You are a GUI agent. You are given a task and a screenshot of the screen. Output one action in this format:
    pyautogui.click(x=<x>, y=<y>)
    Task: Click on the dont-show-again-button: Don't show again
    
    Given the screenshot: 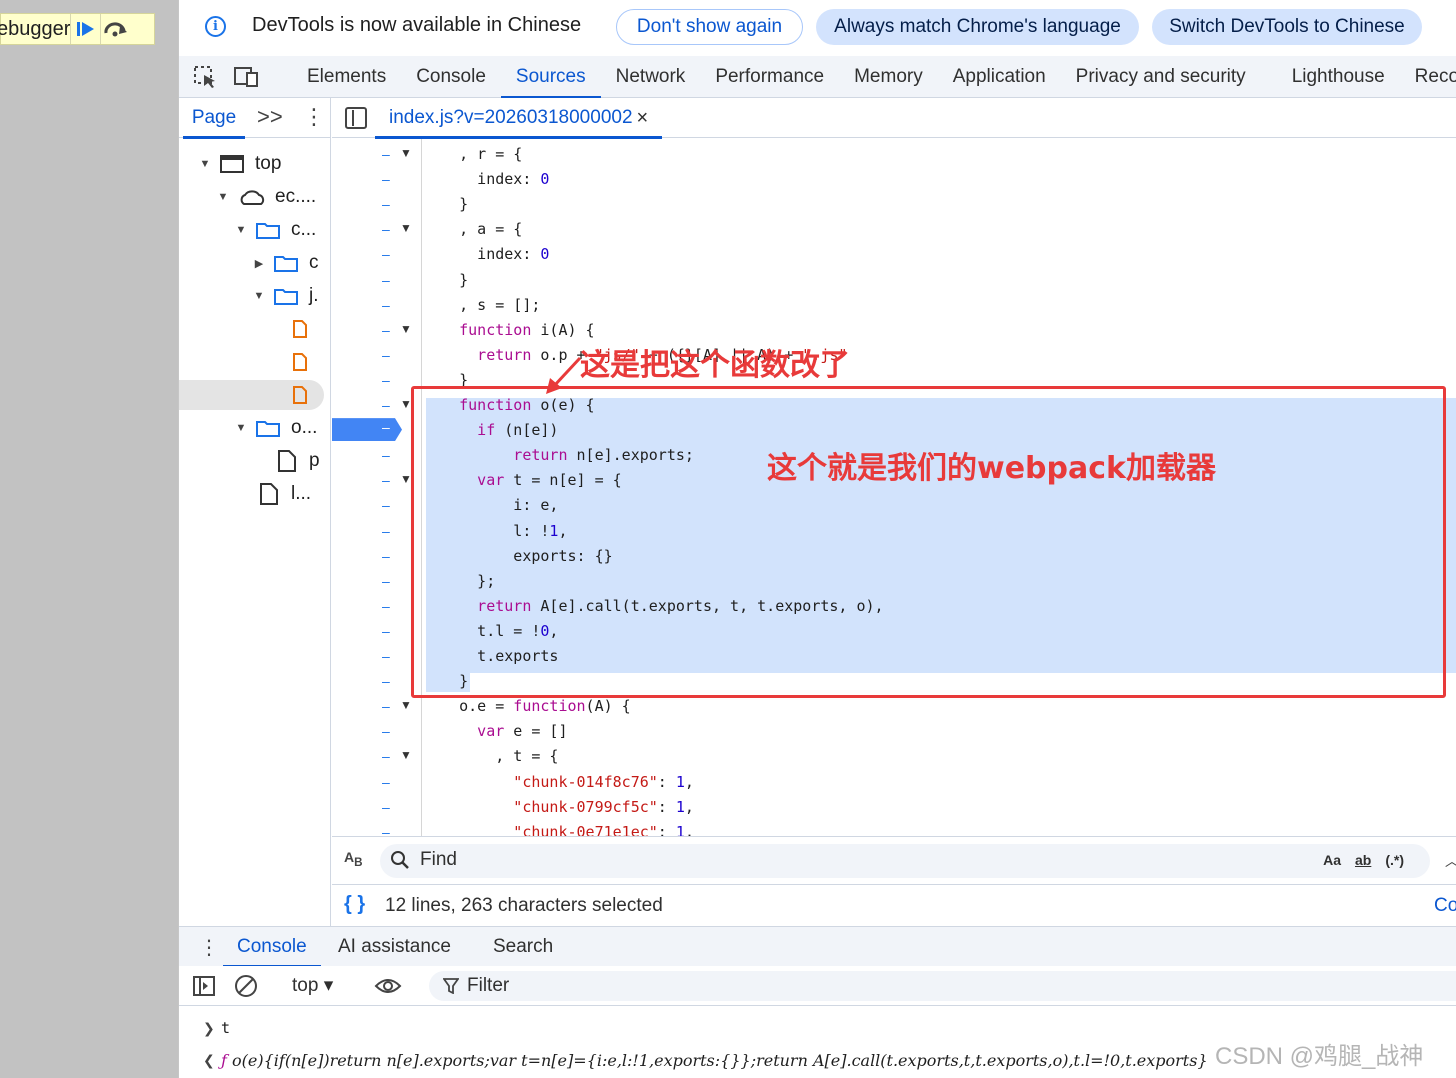 What is the action you would take?
    pyautogui.click(x=709, y=27)
    